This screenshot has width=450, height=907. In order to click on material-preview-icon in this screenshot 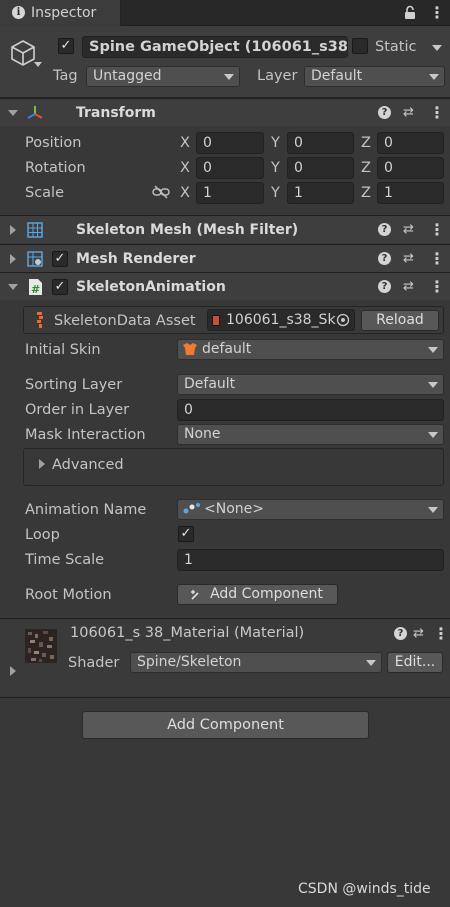, I will do `click(41, 646)`.